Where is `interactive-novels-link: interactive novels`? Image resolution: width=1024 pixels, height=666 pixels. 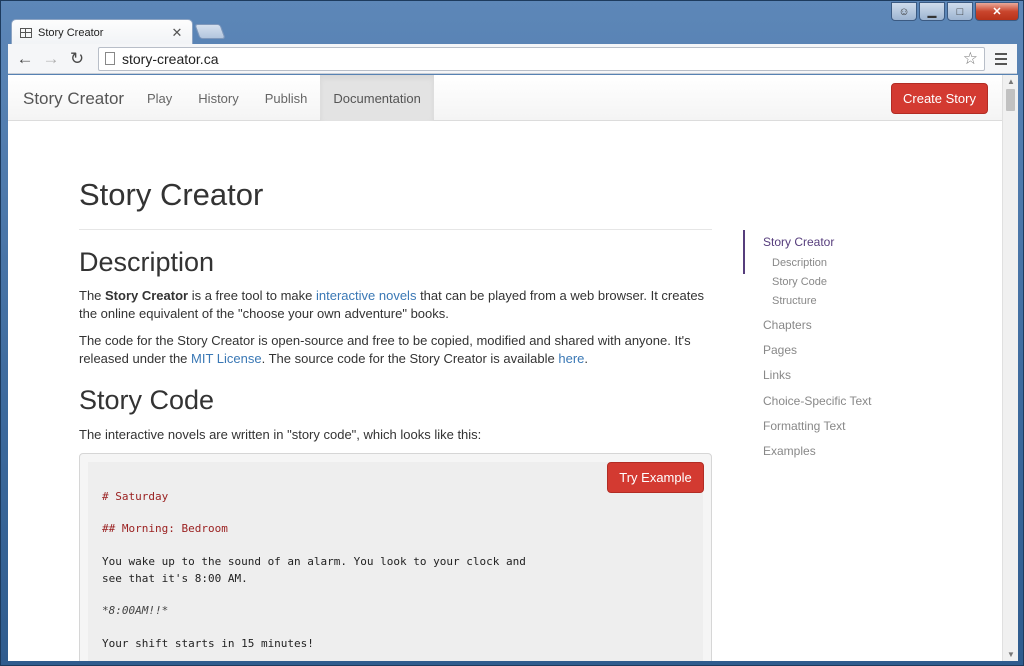
interactive-novels-link: interactive novels is located at coordinates (366, 295).